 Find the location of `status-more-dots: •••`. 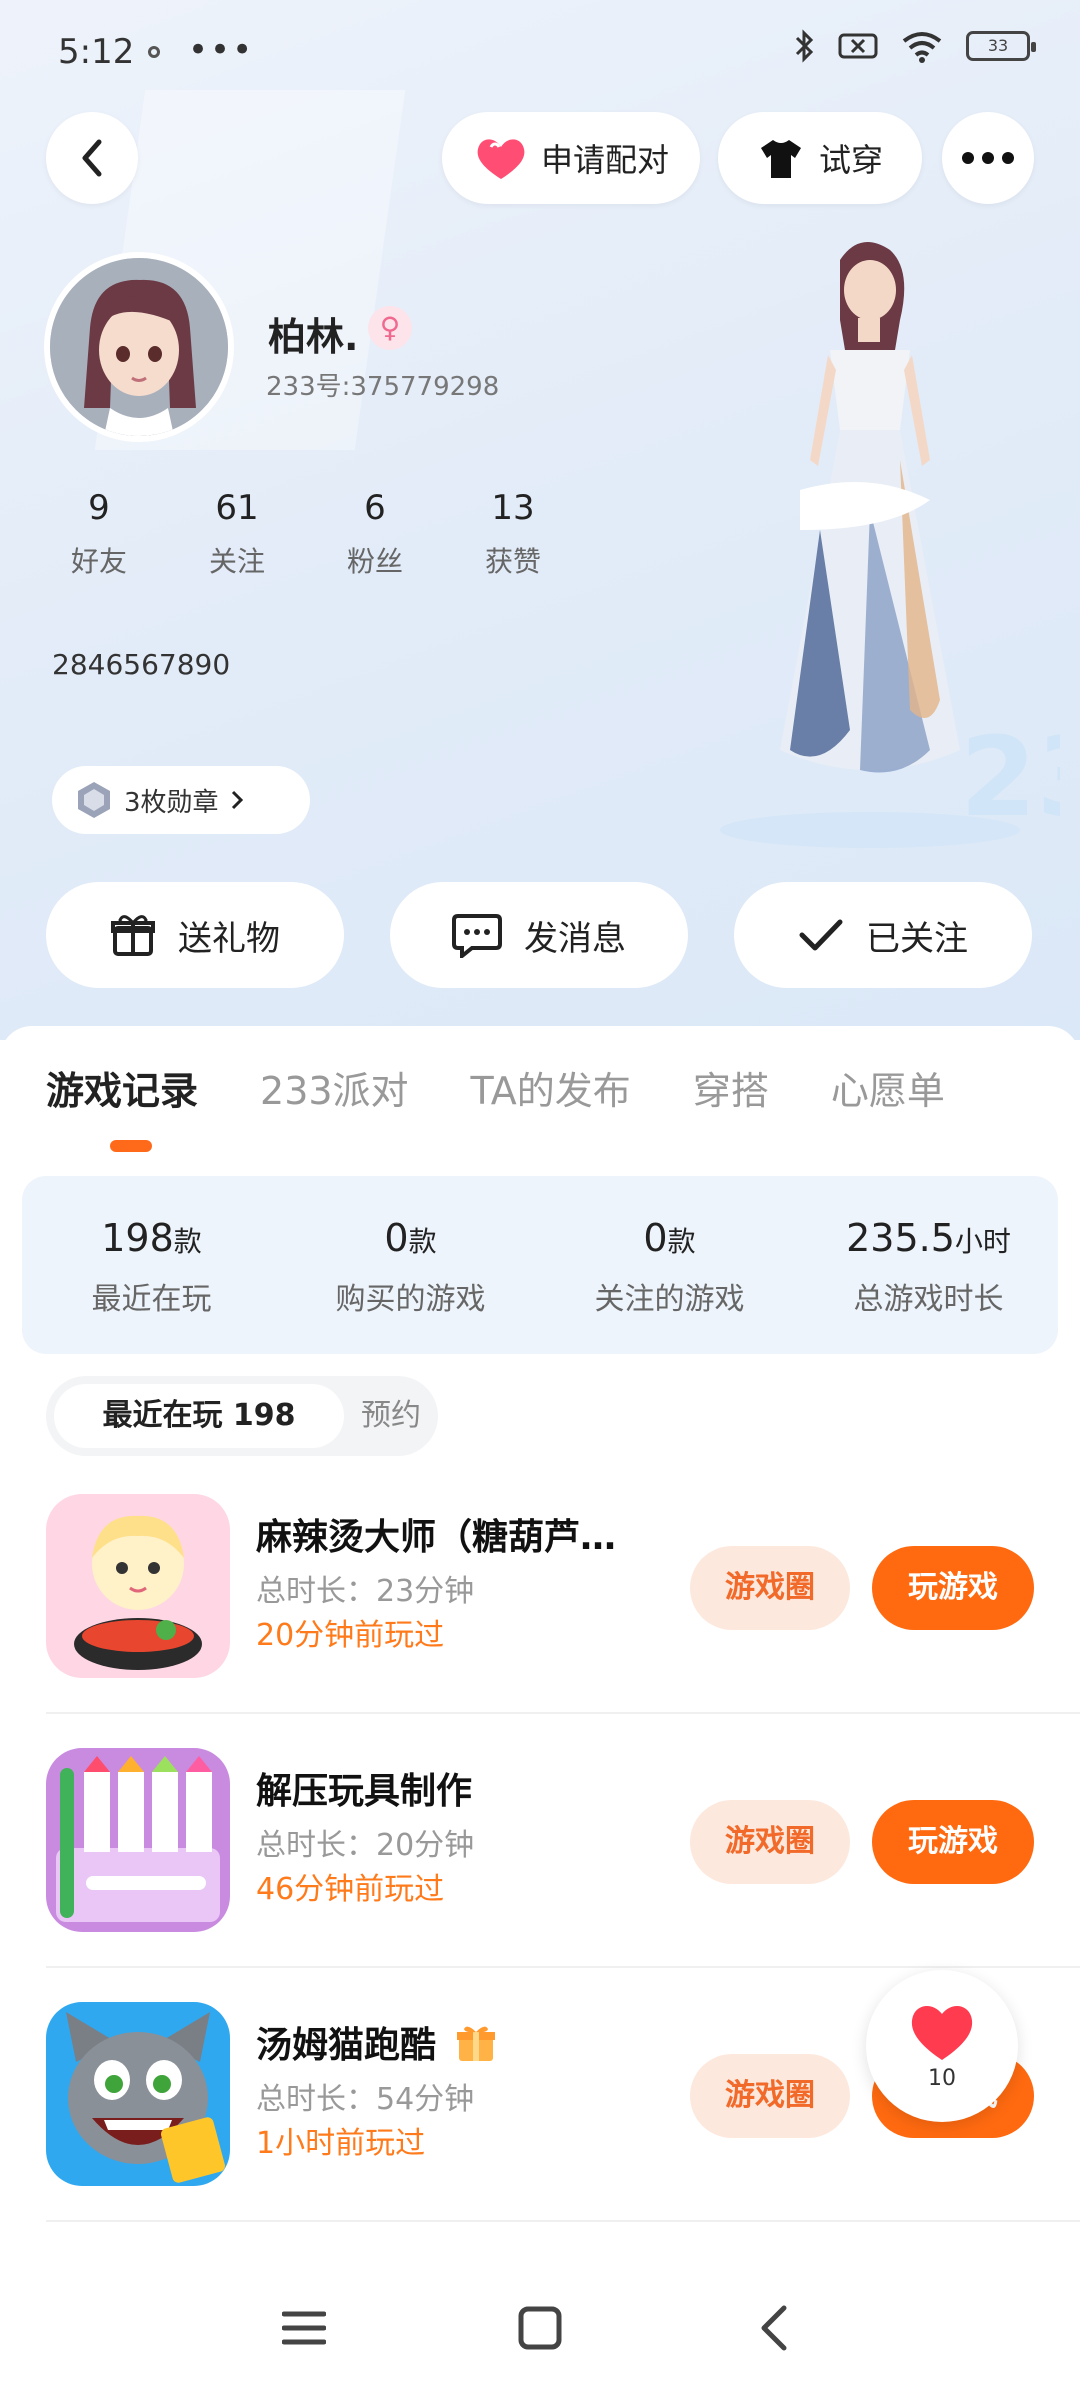

status-more-dots: ••• is located at coordinates (221, 50).